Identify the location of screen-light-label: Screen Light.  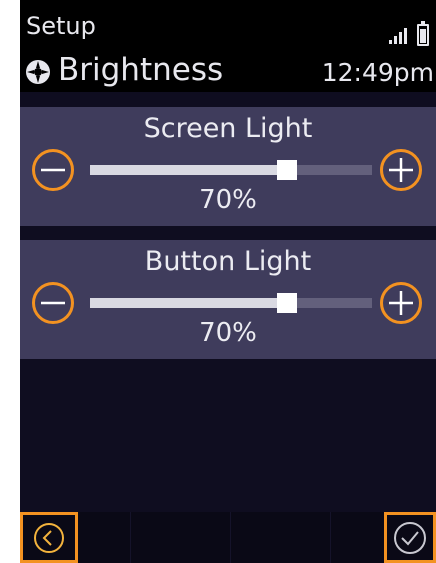
(228, 128).